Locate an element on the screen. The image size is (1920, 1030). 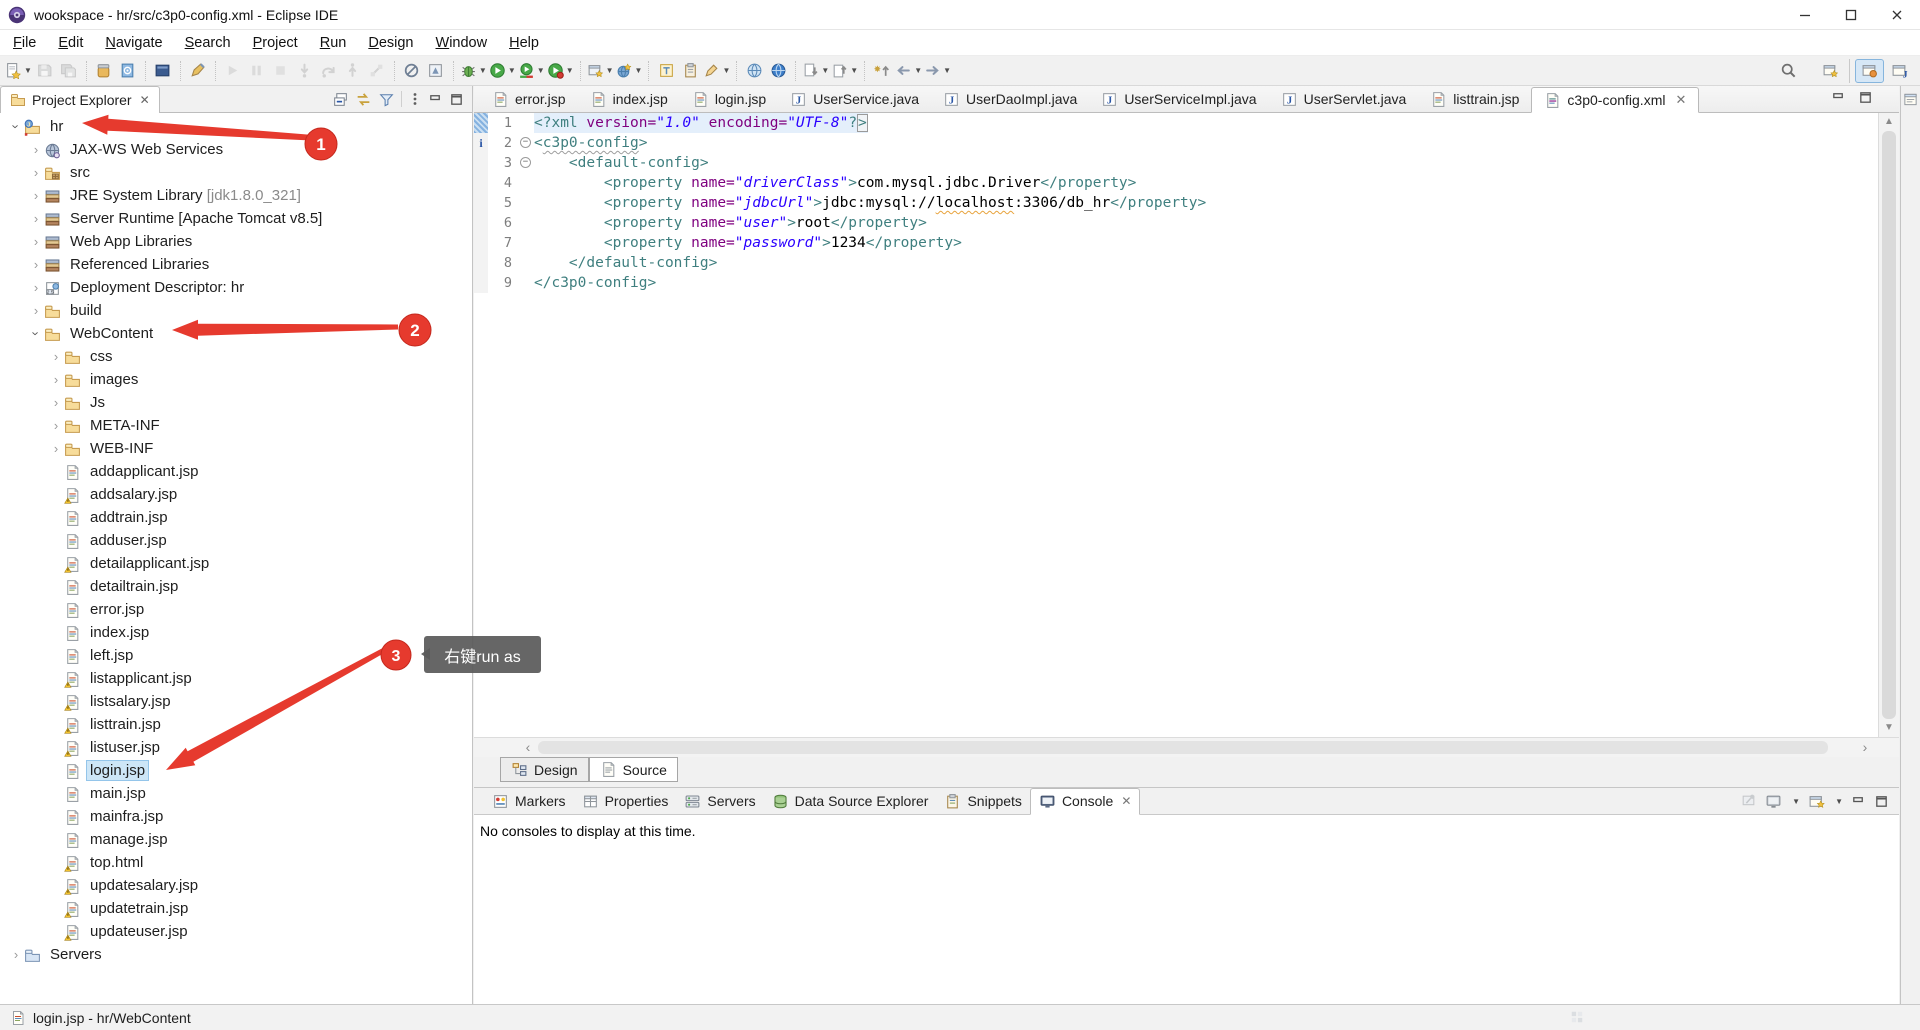
new-server-button: ▼ is located at coordinates (600, 71).